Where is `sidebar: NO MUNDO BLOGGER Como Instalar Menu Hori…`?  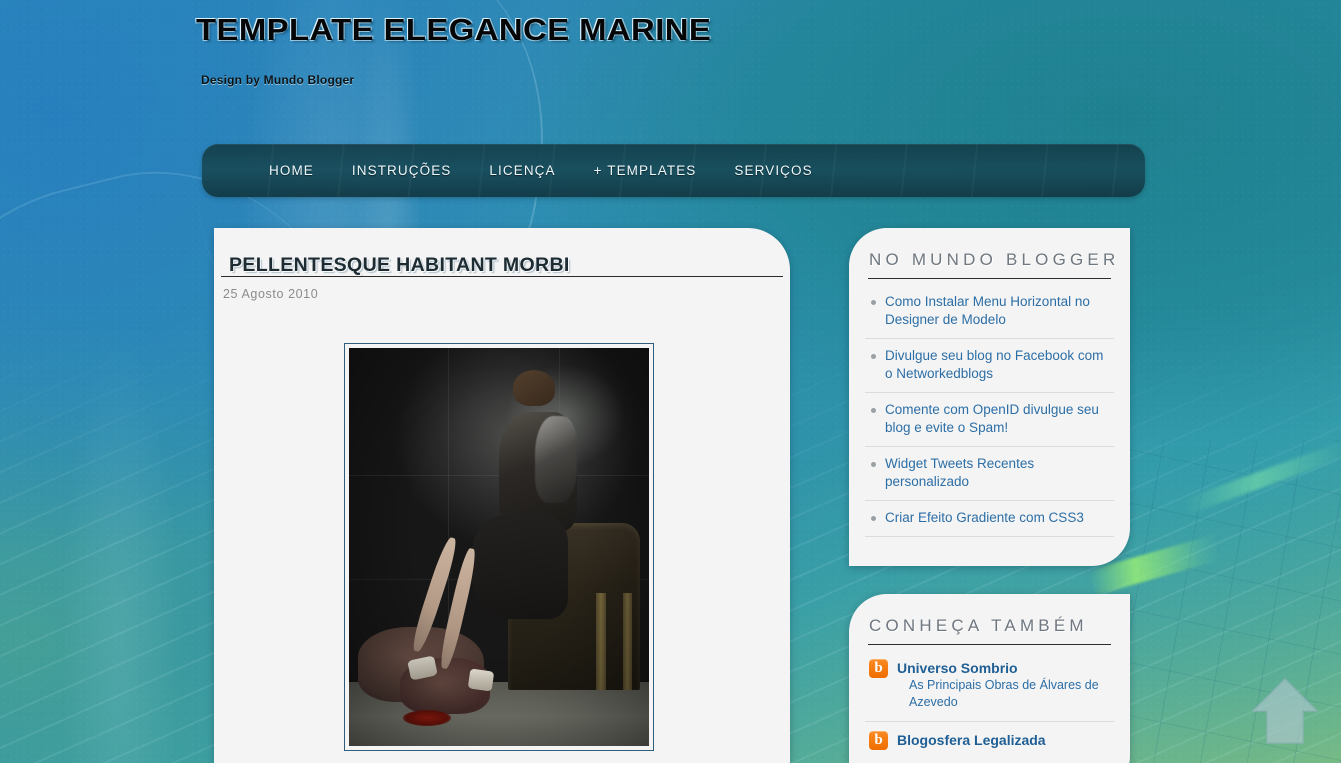
sidebar: NO MUNDO BLOGGER Como Instalar Menu Hori… is located at coordinates (989, 495).